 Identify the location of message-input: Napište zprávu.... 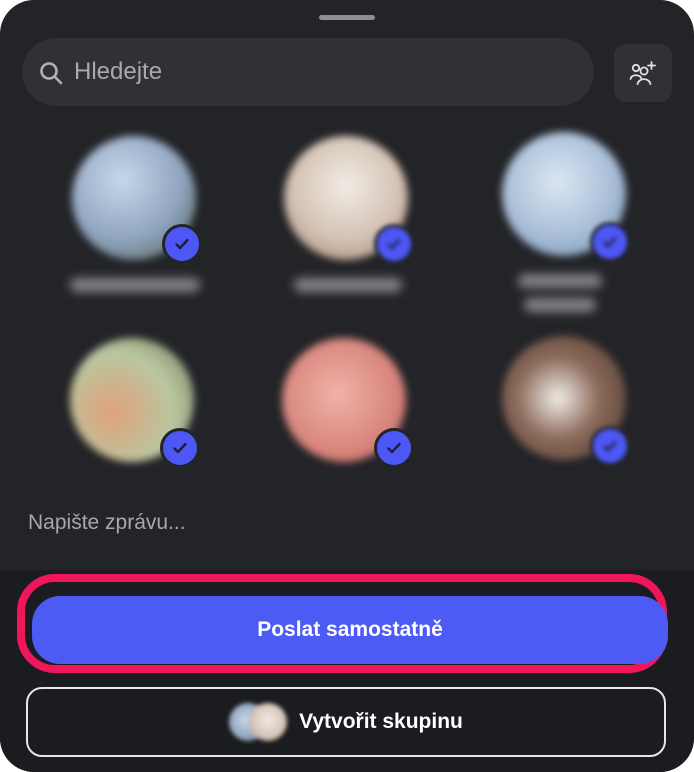
(107, 523).